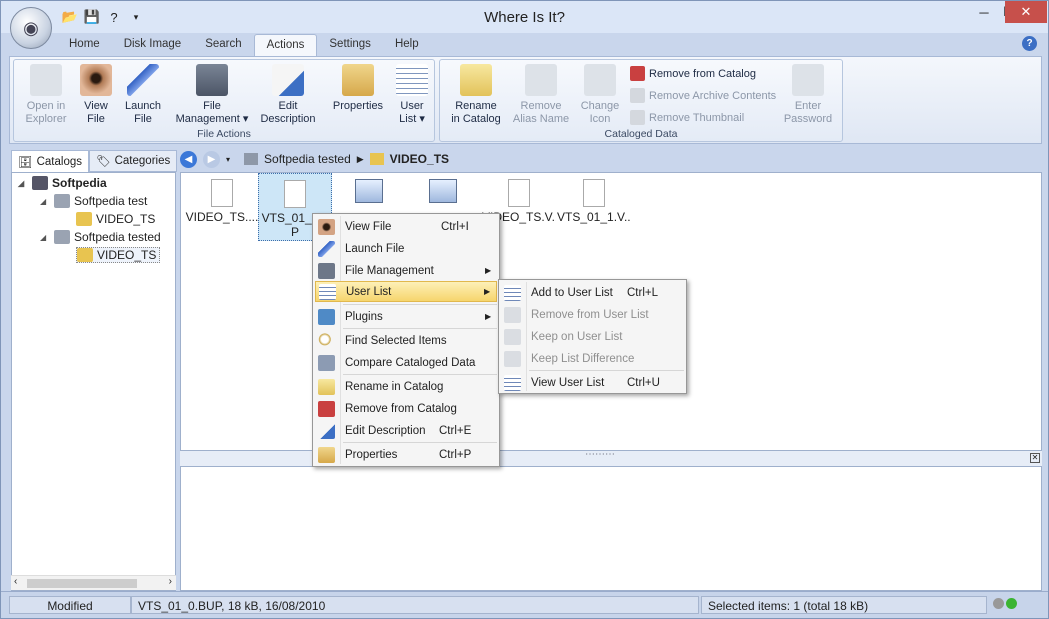 Image resolution: width=1049 pixels, height=619 pixels. What do you see at coordinates (687, 117) in the screenshot?
I see `remove-thumbnail-button: Remove Thumbnail` at bounding box center [687, 117].